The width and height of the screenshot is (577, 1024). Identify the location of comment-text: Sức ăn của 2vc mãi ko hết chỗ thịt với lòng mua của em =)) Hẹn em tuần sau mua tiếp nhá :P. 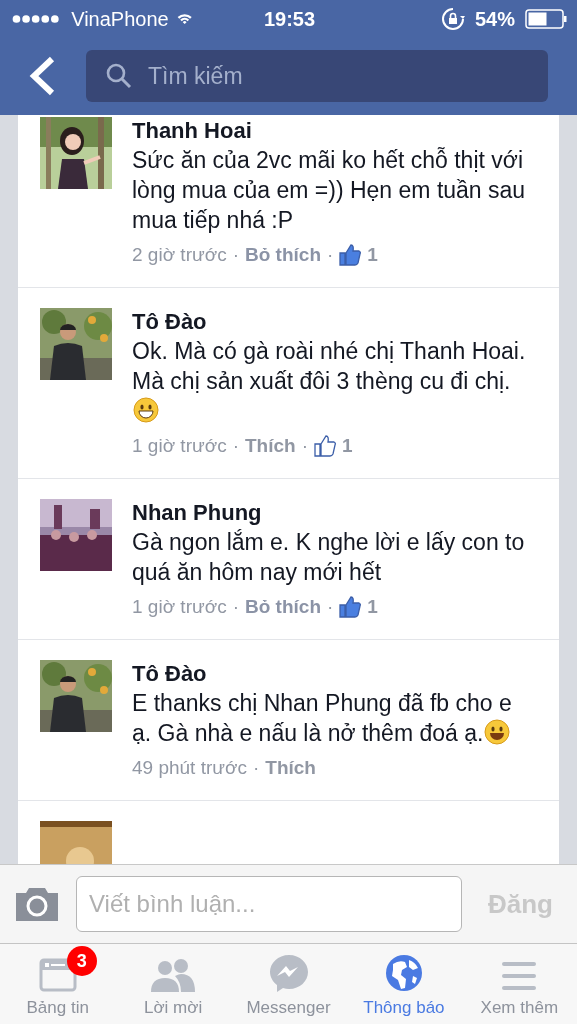
(329, 190).